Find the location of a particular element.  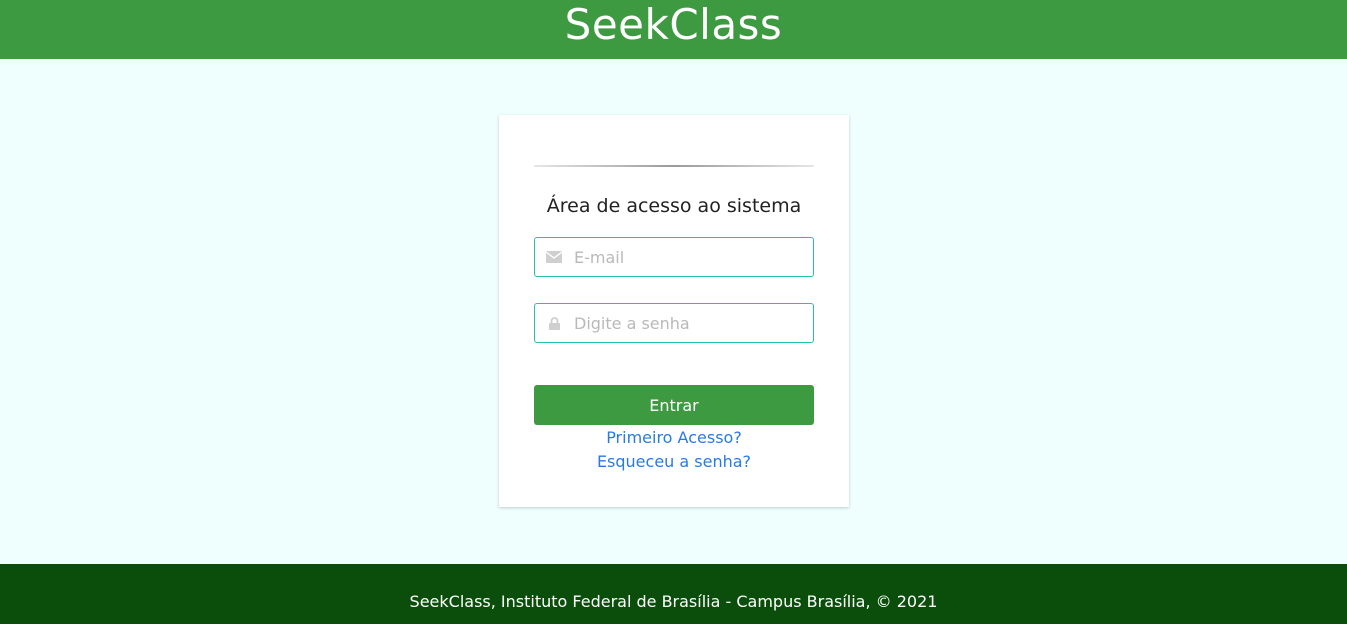

email-input is located at coordinates (689, 257).